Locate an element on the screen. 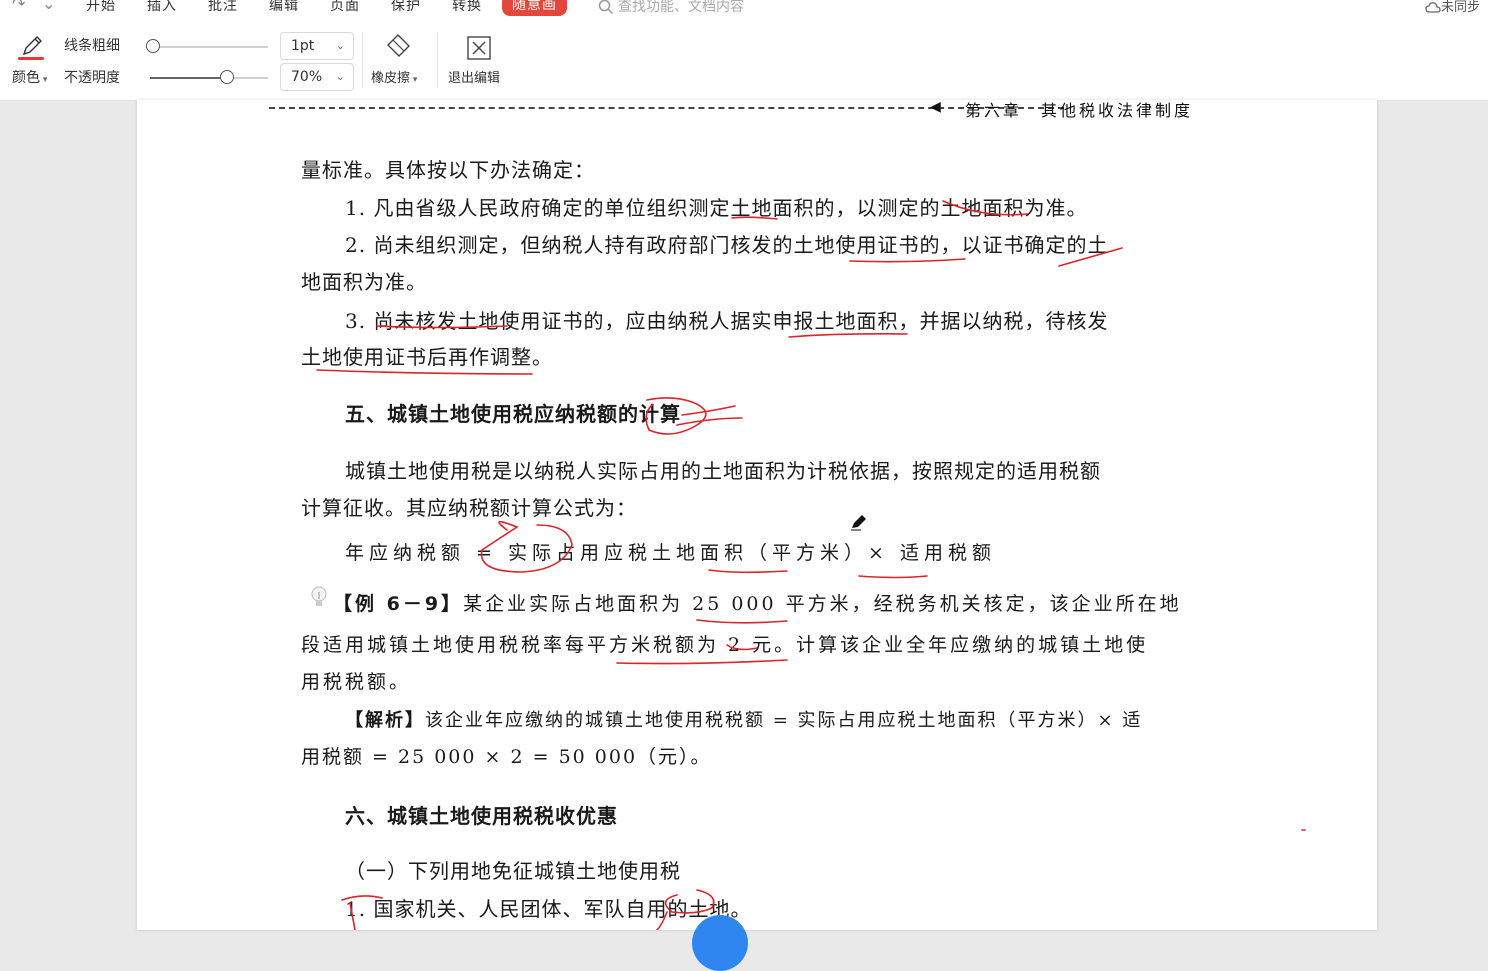  chapter-header: 第六章 其他税收法律制度 is located at coordinates (1079, 110).